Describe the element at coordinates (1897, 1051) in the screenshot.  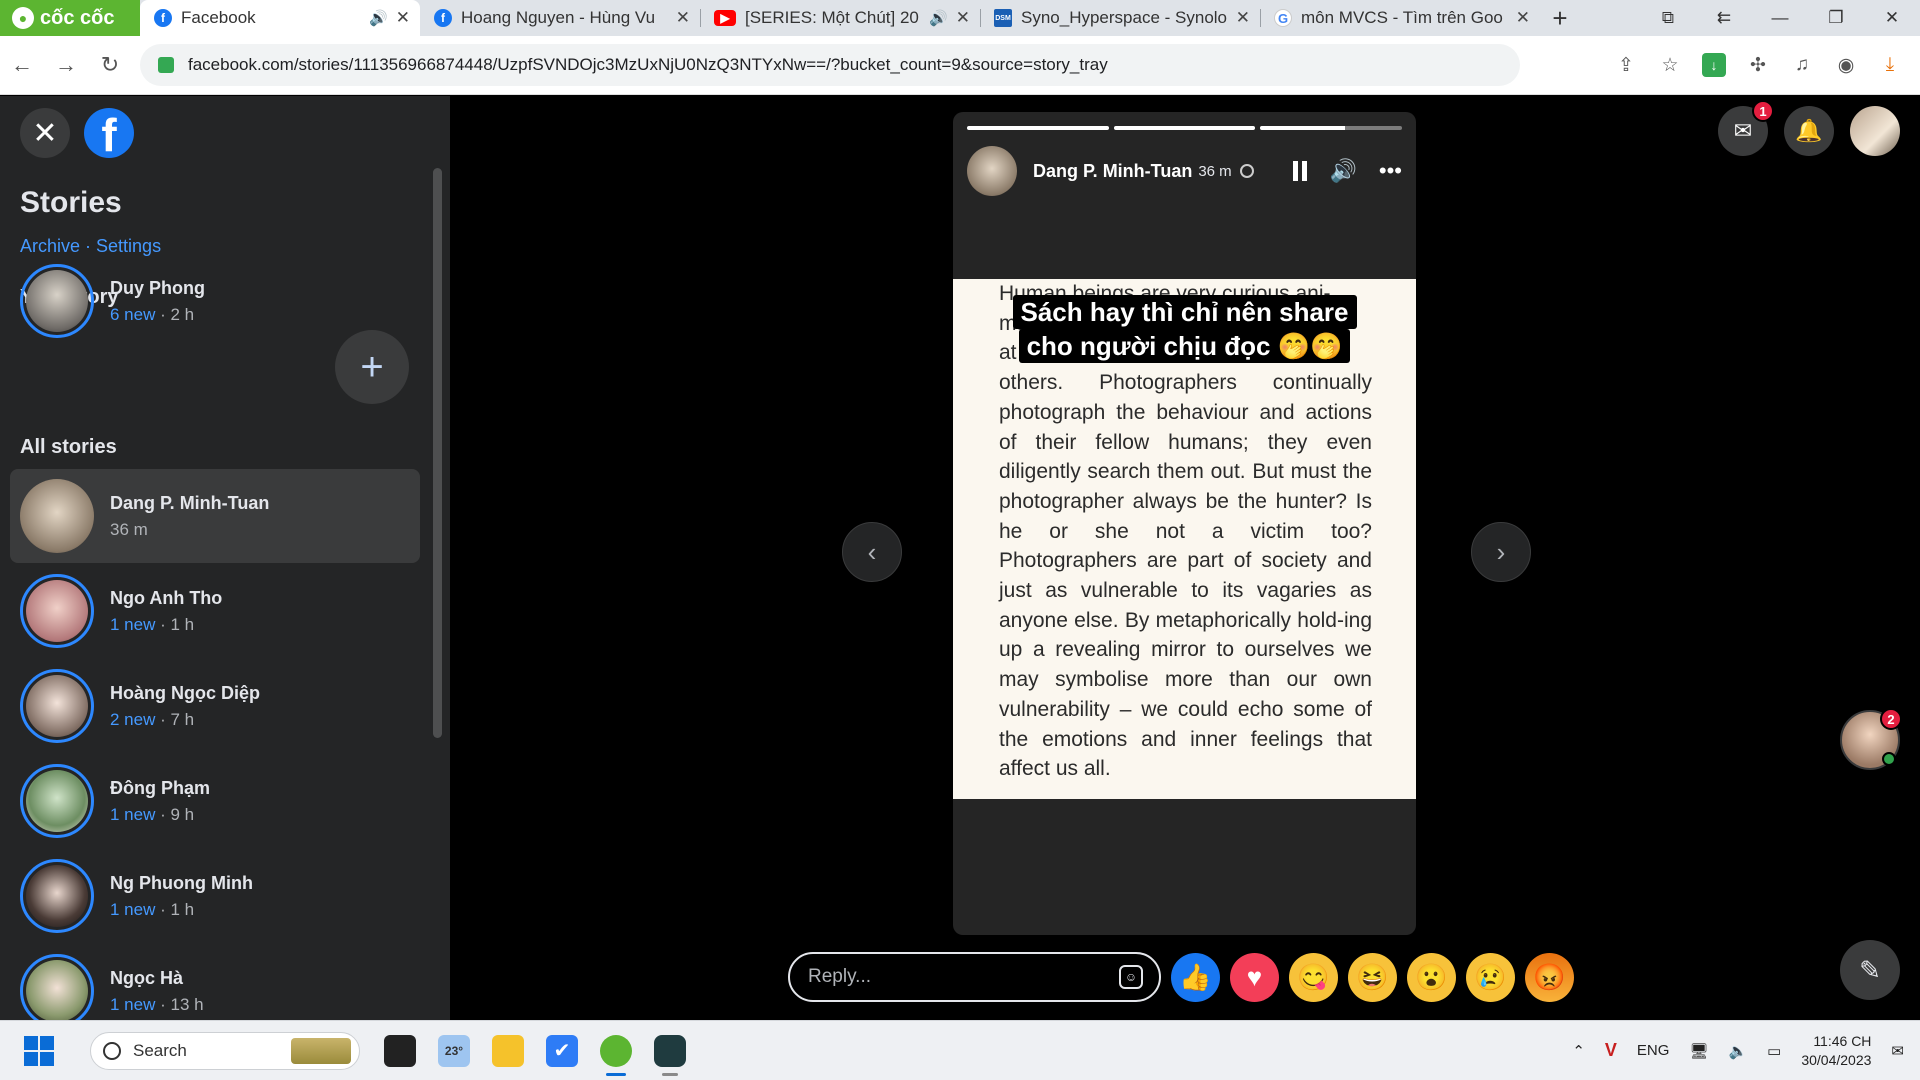
I see `notification-center-icon: ✉` at that location.